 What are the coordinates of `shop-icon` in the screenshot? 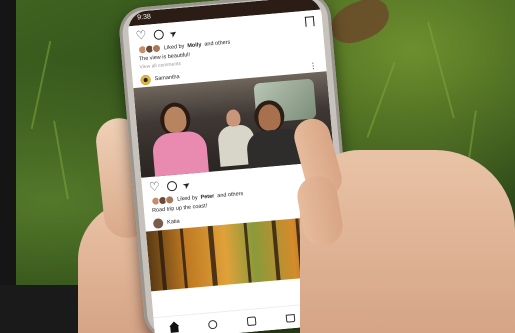 It's located at (290, 318).